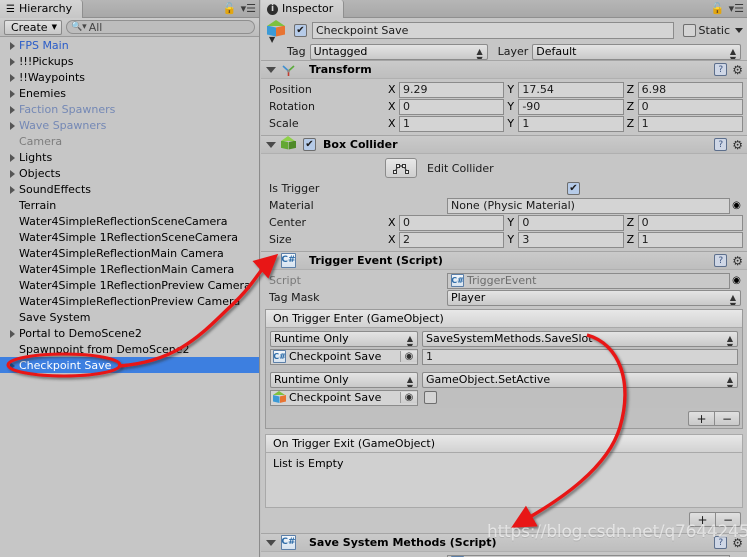 This screenshot has height=557, width=747. Describe the element at coordinates (303, 9) in the screenshot. I see `tab-inspector: i Inspector` at that location.